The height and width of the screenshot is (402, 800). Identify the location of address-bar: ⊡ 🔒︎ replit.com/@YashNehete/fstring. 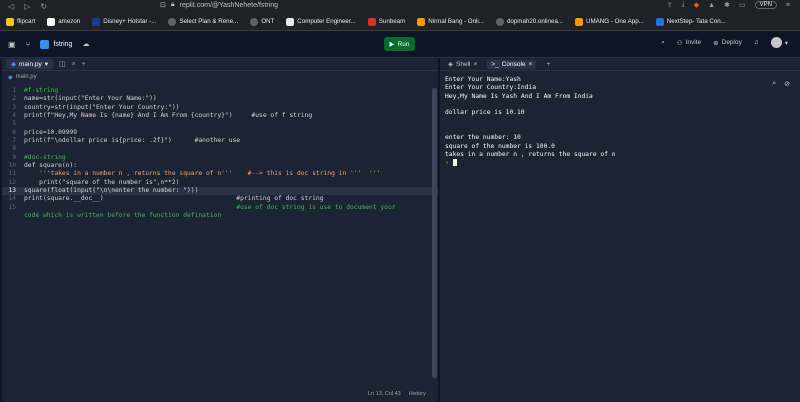
(219, 5).